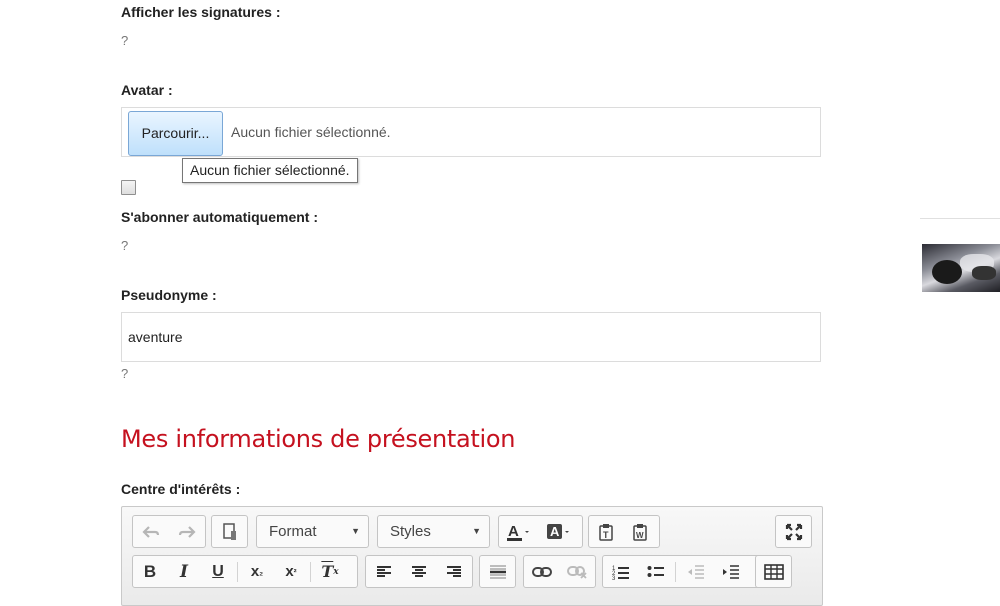  Describe the element at coordinates (218, 571) in the screenshot. I see `underline-icon: U` at that location.